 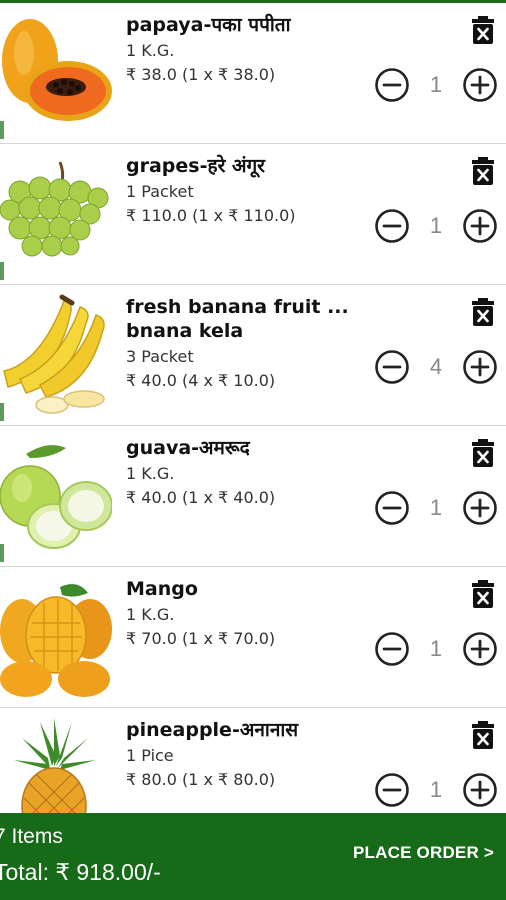 I want to click on guava-image, so click(x=56, y=496).